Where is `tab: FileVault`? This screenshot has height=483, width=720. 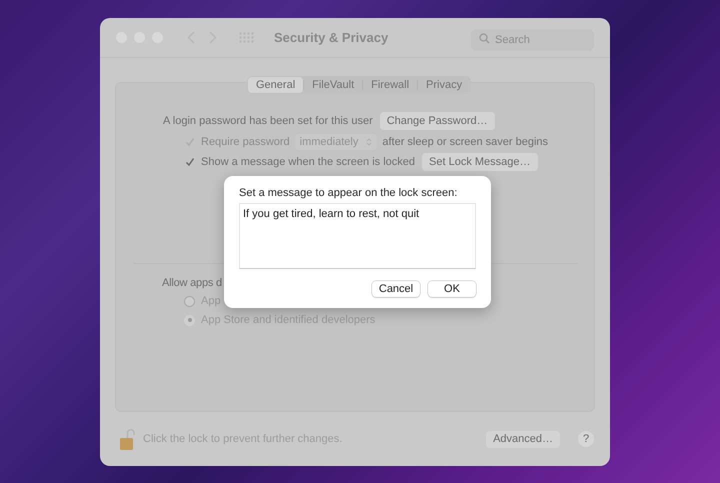
tab: FileVault is located at coordinates (333, 85).